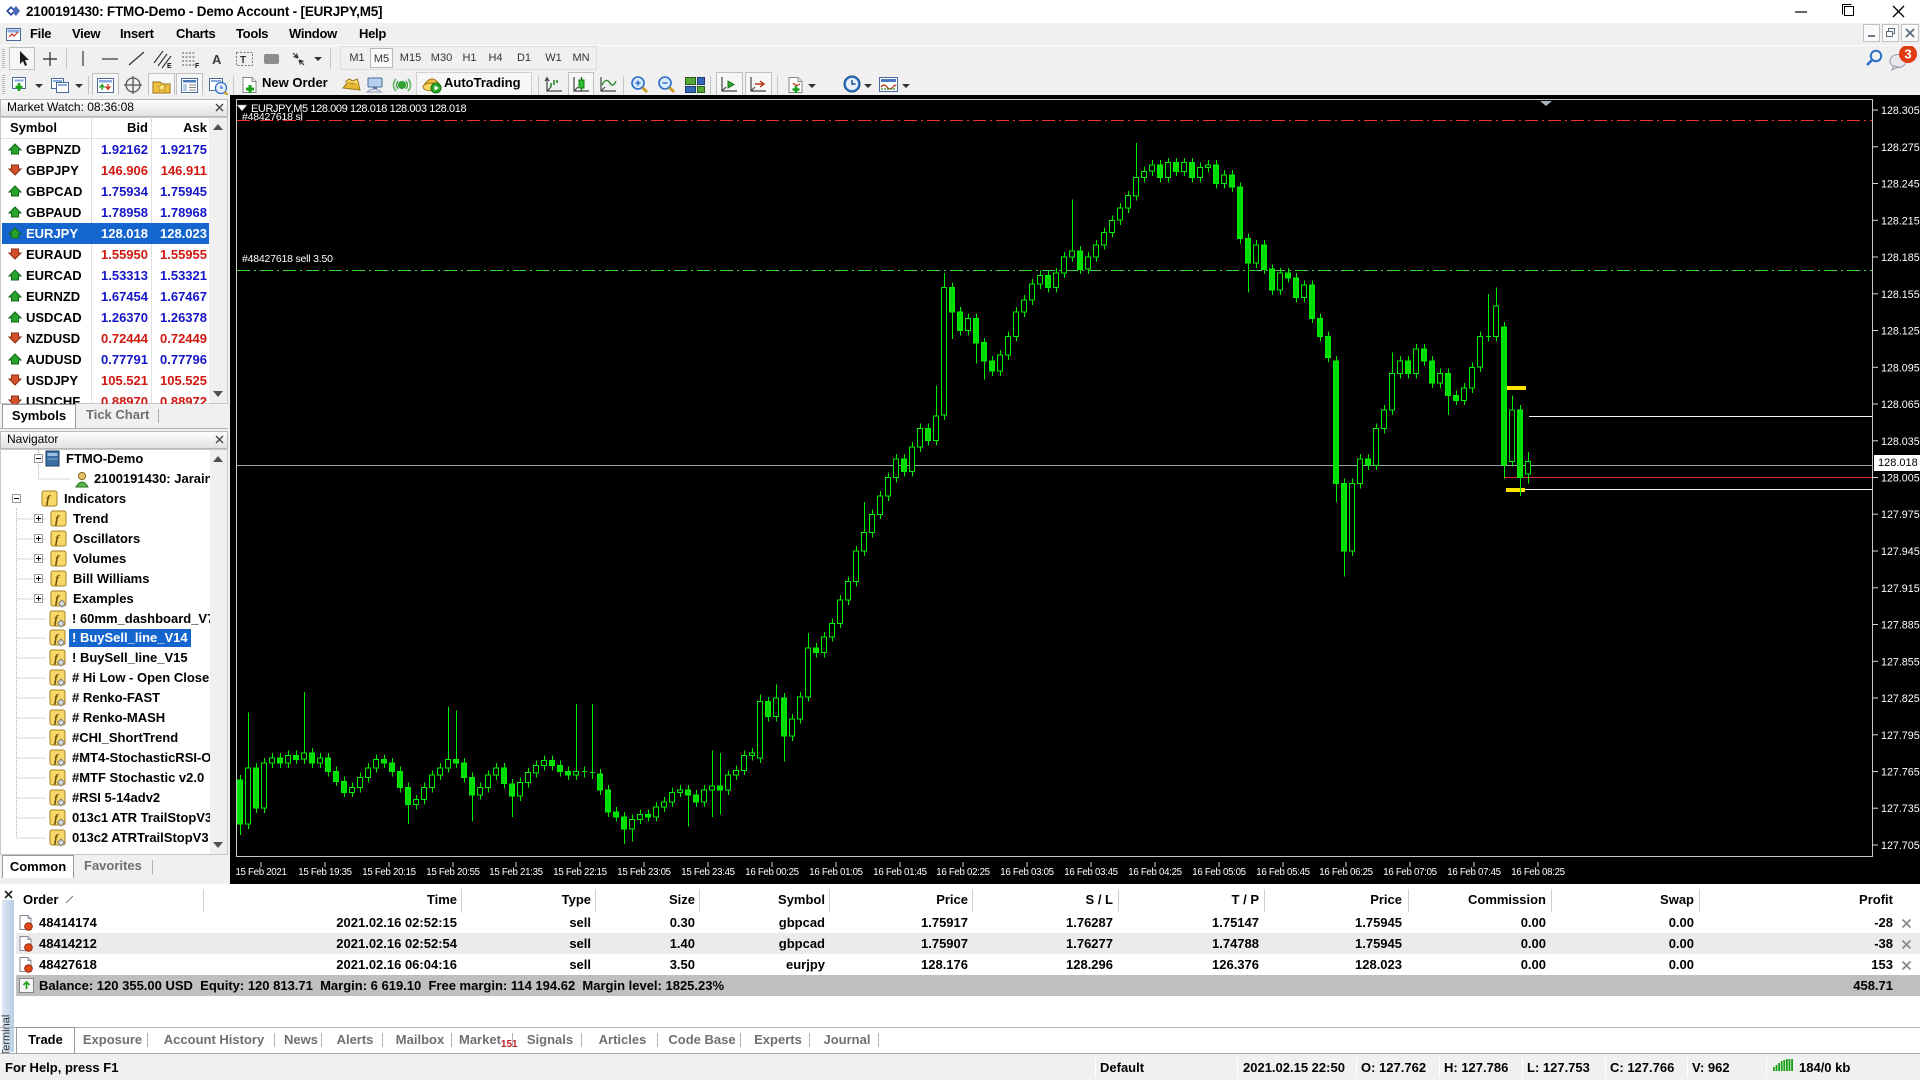  Describe the element at coordinates (516, 872) in the screenshot. I see `svg-text: 15 Feb 21:35` at that location.